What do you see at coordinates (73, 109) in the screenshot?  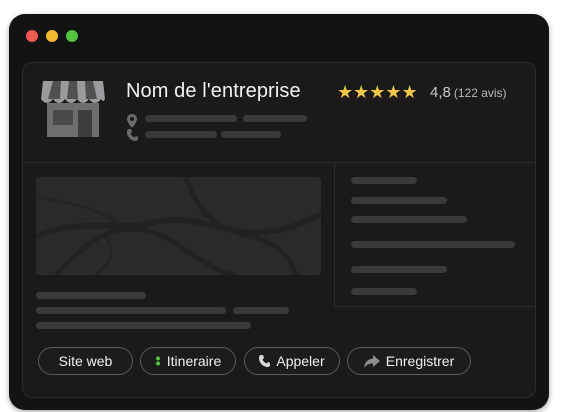 I see `store-icon` at bounding box center [73, 109].